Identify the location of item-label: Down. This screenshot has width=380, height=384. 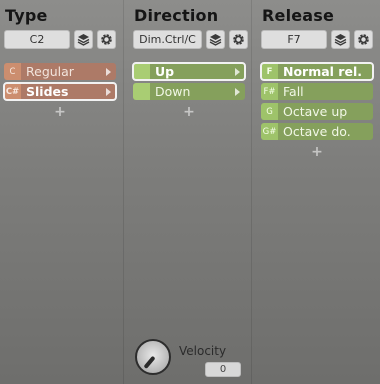
(173, 91).